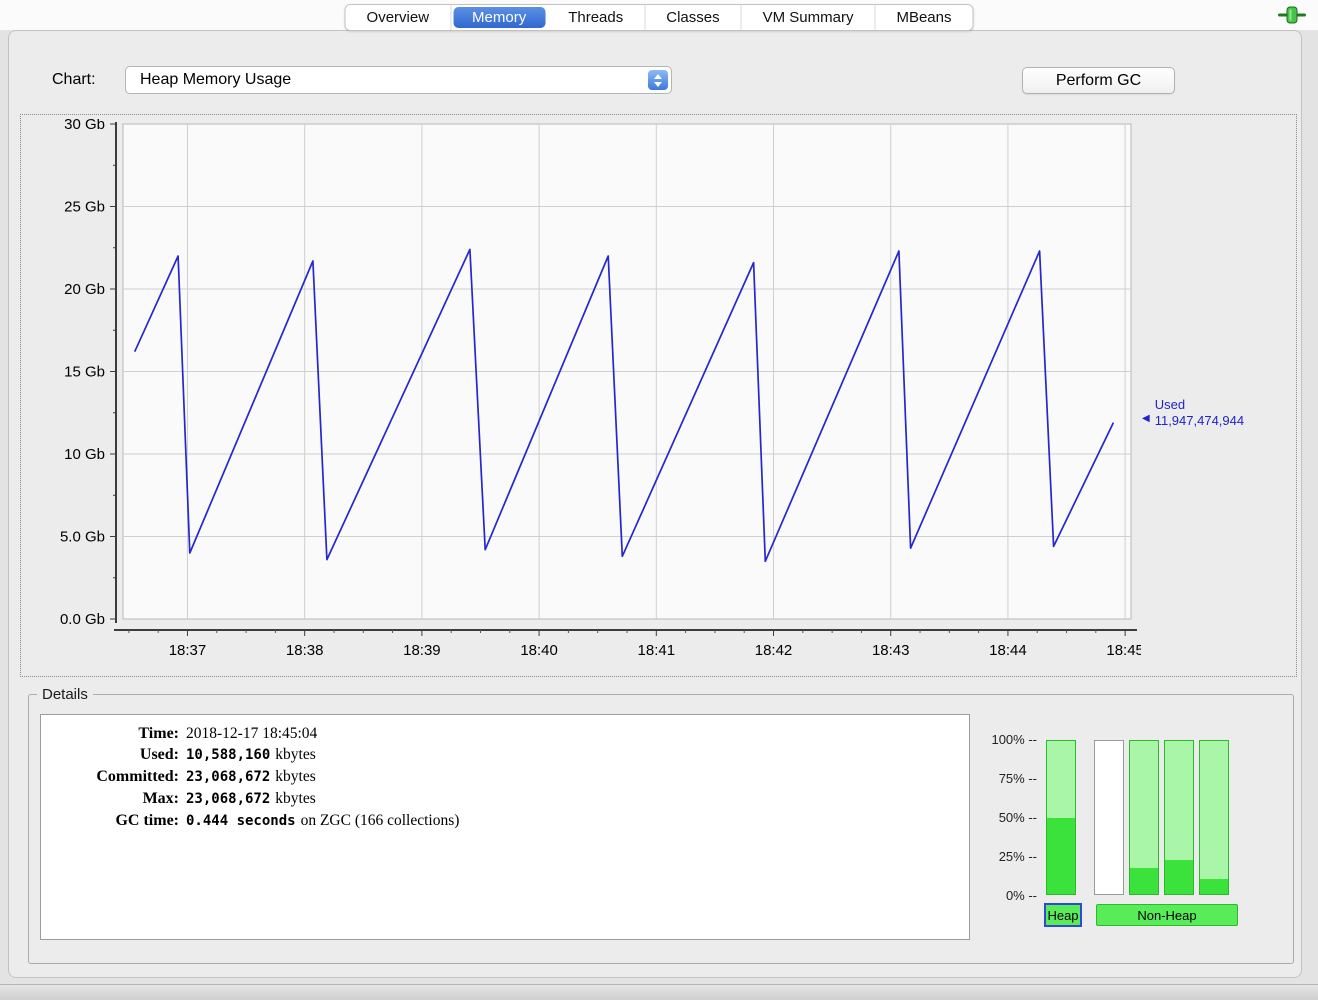 The height and width of the screenshot is (1000, 1318). I want to click on details-row-label: GC time:, so click(147, 820).